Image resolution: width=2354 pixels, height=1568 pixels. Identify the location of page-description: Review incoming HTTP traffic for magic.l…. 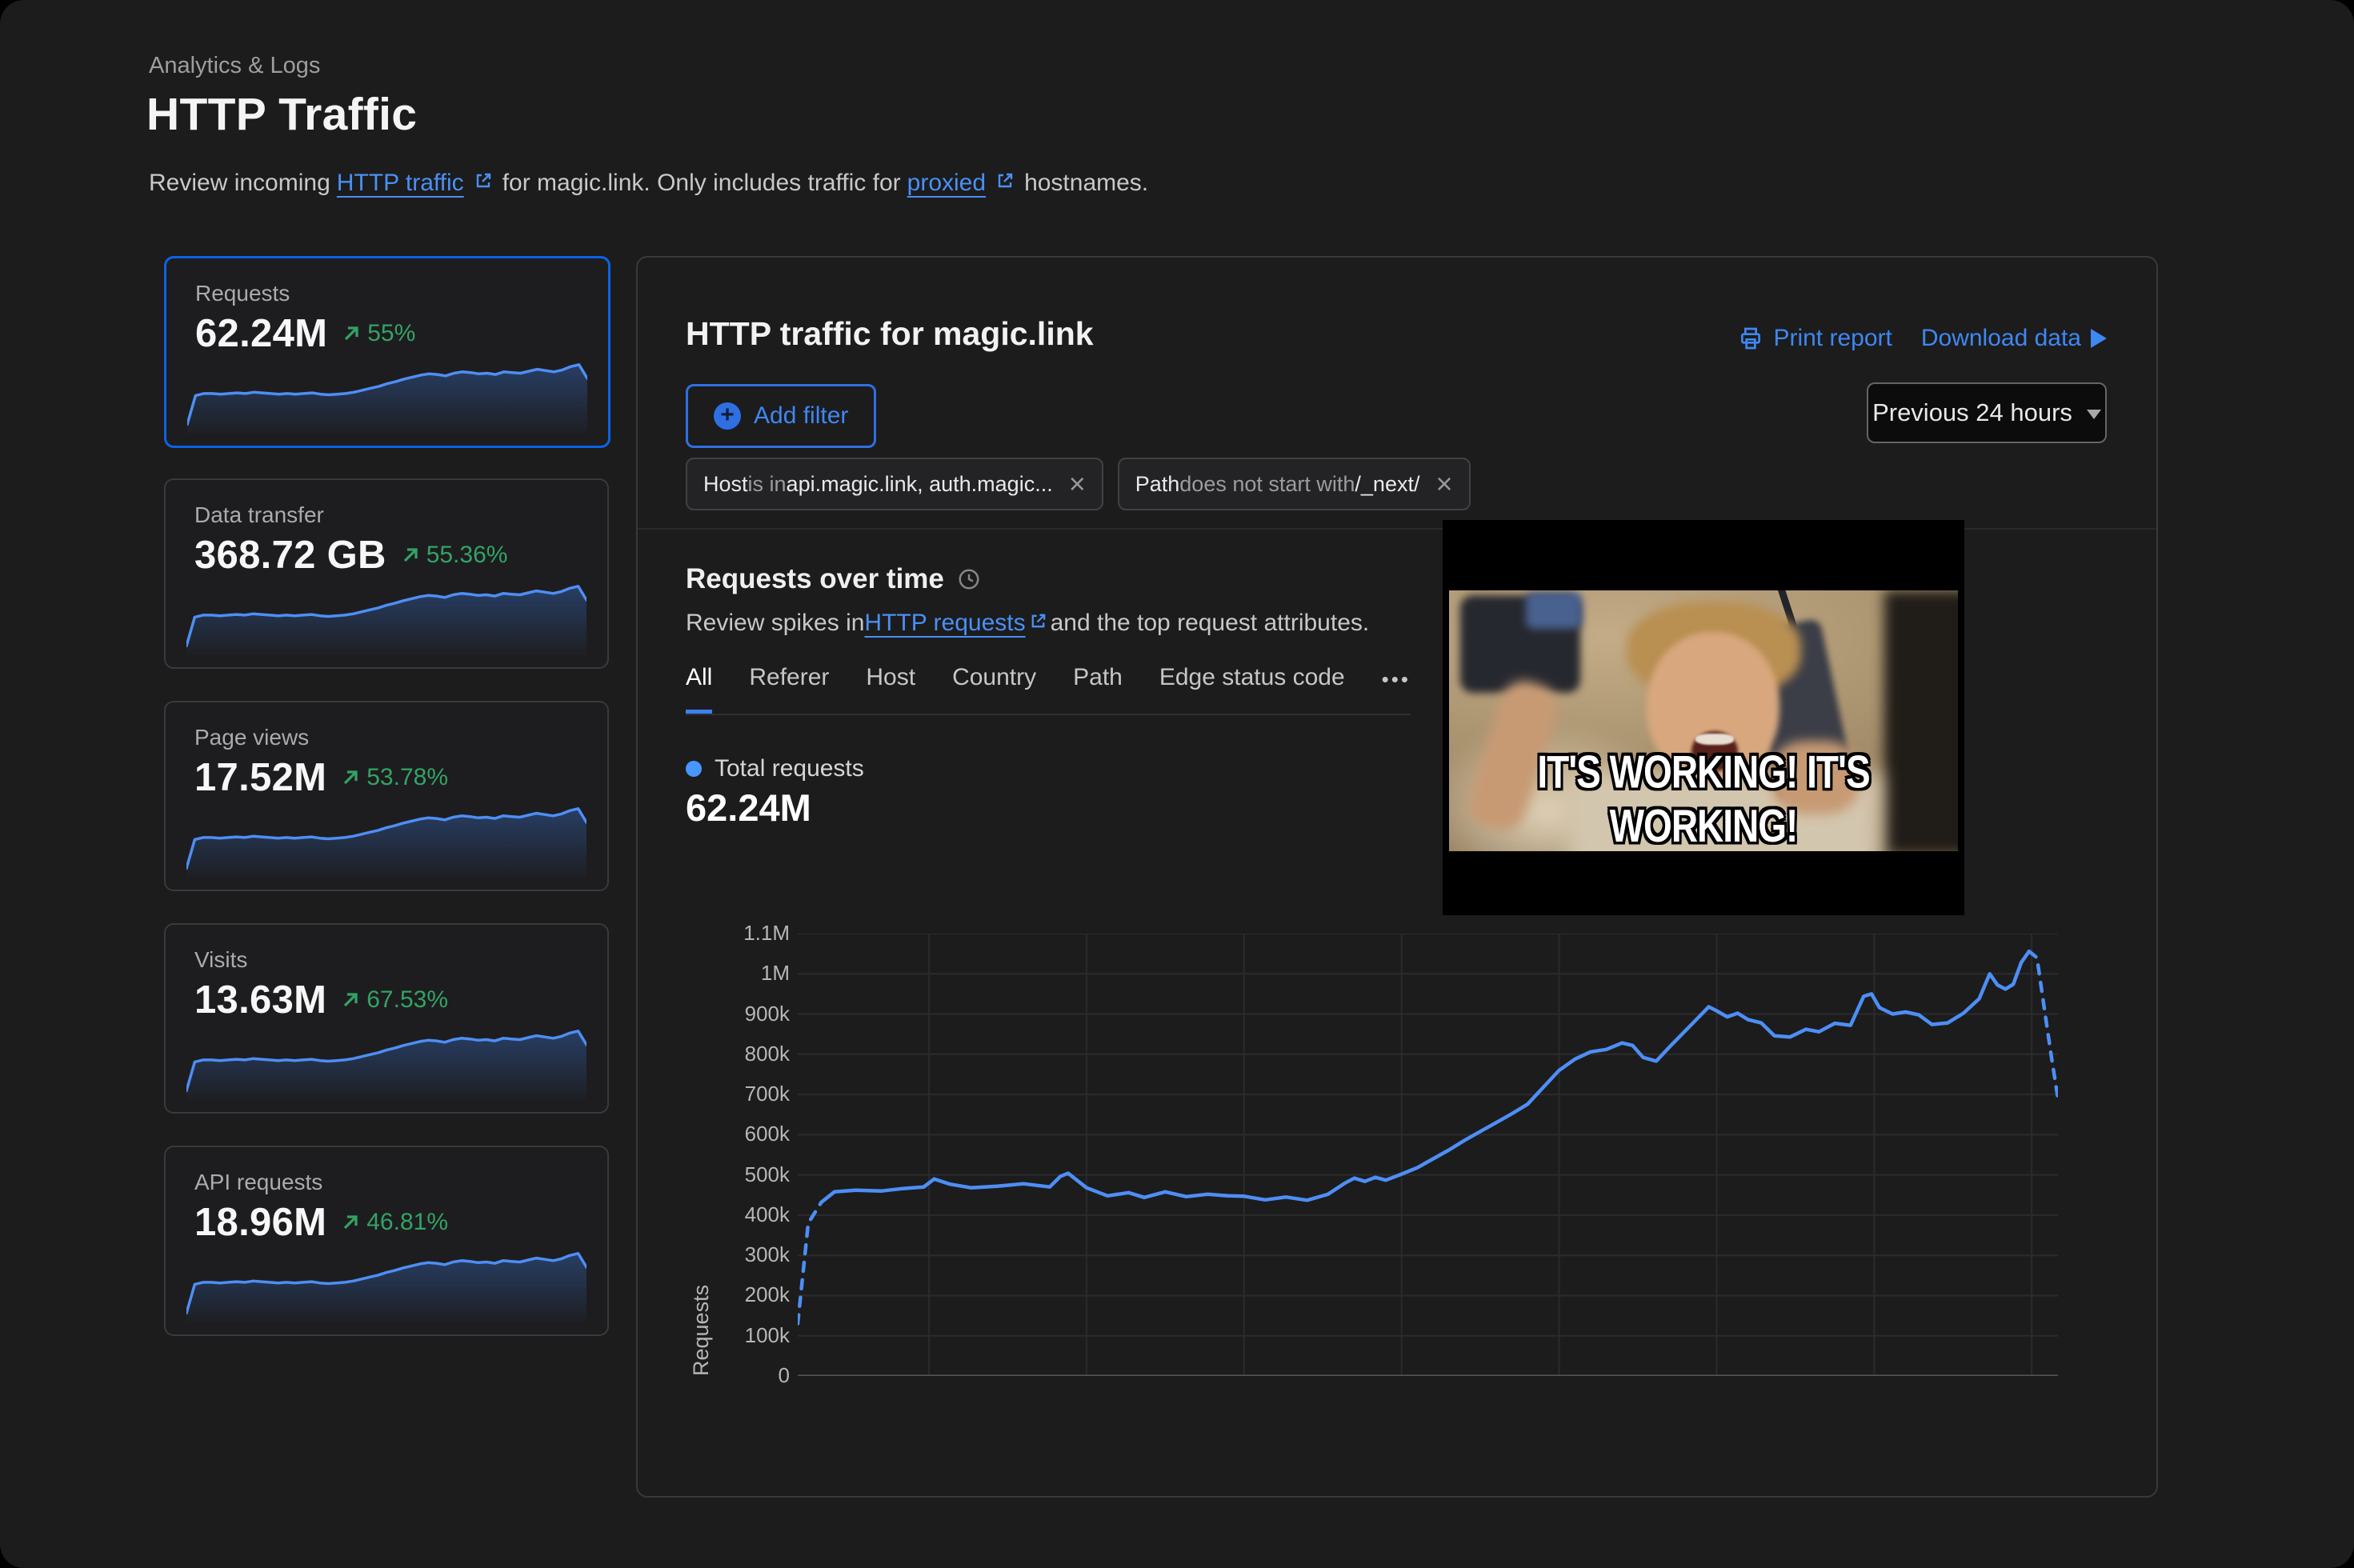
(648, 183).